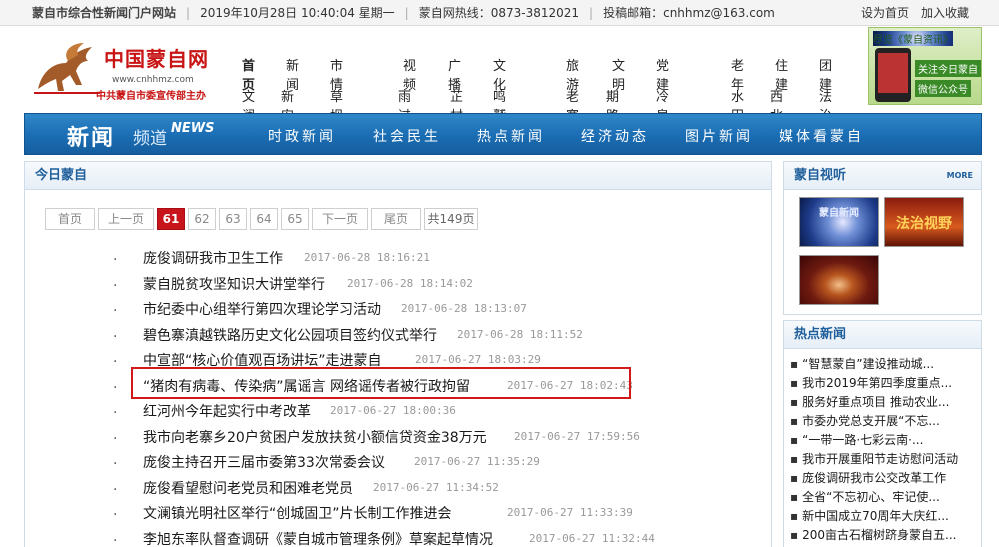 The height and width of the screenshot is (547, 999). Describe the element at coordinates (945, 12) in the screenshot. I see `add-favorite-link: 加入收藏` at that location.